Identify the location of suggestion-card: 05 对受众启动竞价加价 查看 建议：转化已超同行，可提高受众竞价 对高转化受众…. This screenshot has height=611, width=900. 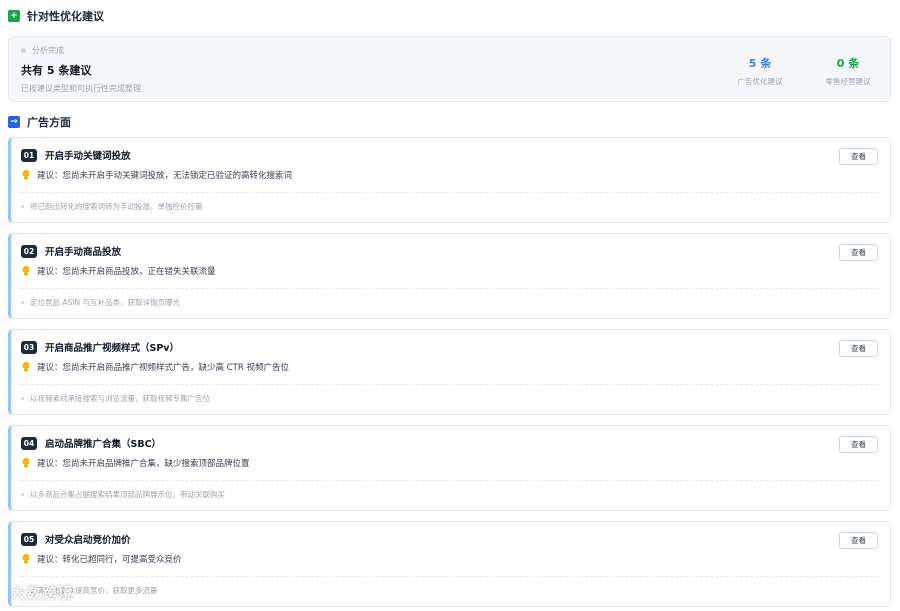
(449, 564).